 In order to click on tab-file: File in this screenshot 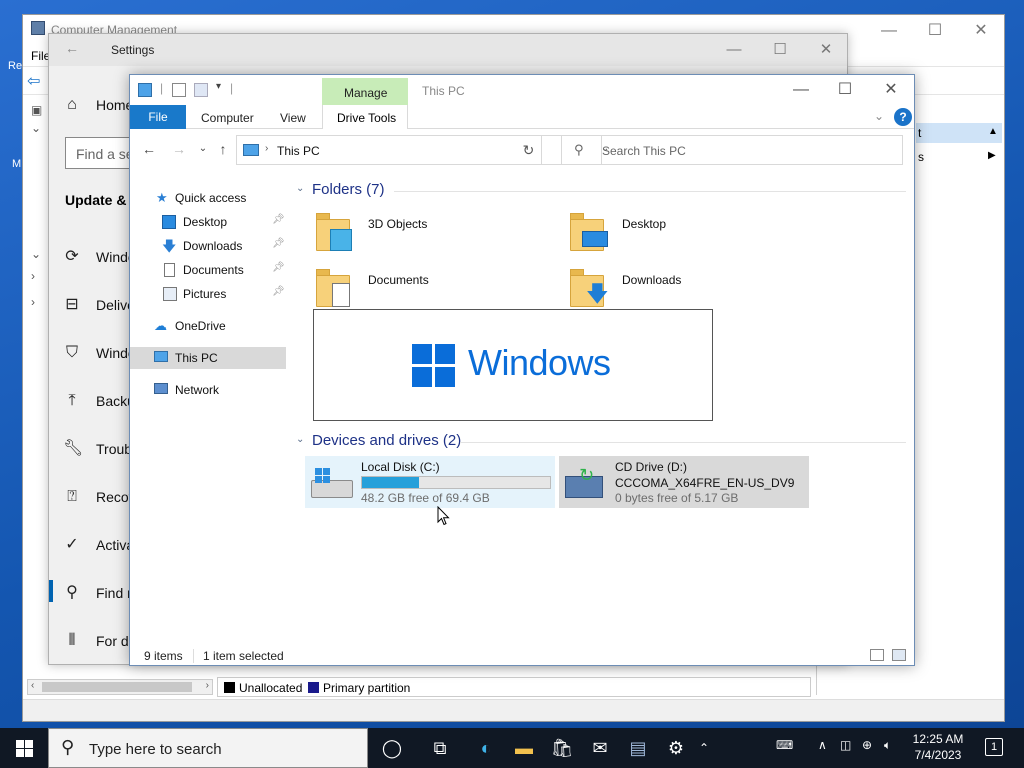, I will do `click(158, 117)`.